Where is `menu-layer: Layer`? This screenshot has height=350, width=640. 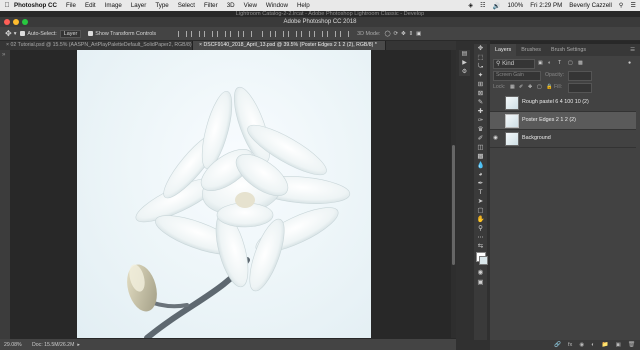
menu-layer: Layer is located at coordinates (138, 5).